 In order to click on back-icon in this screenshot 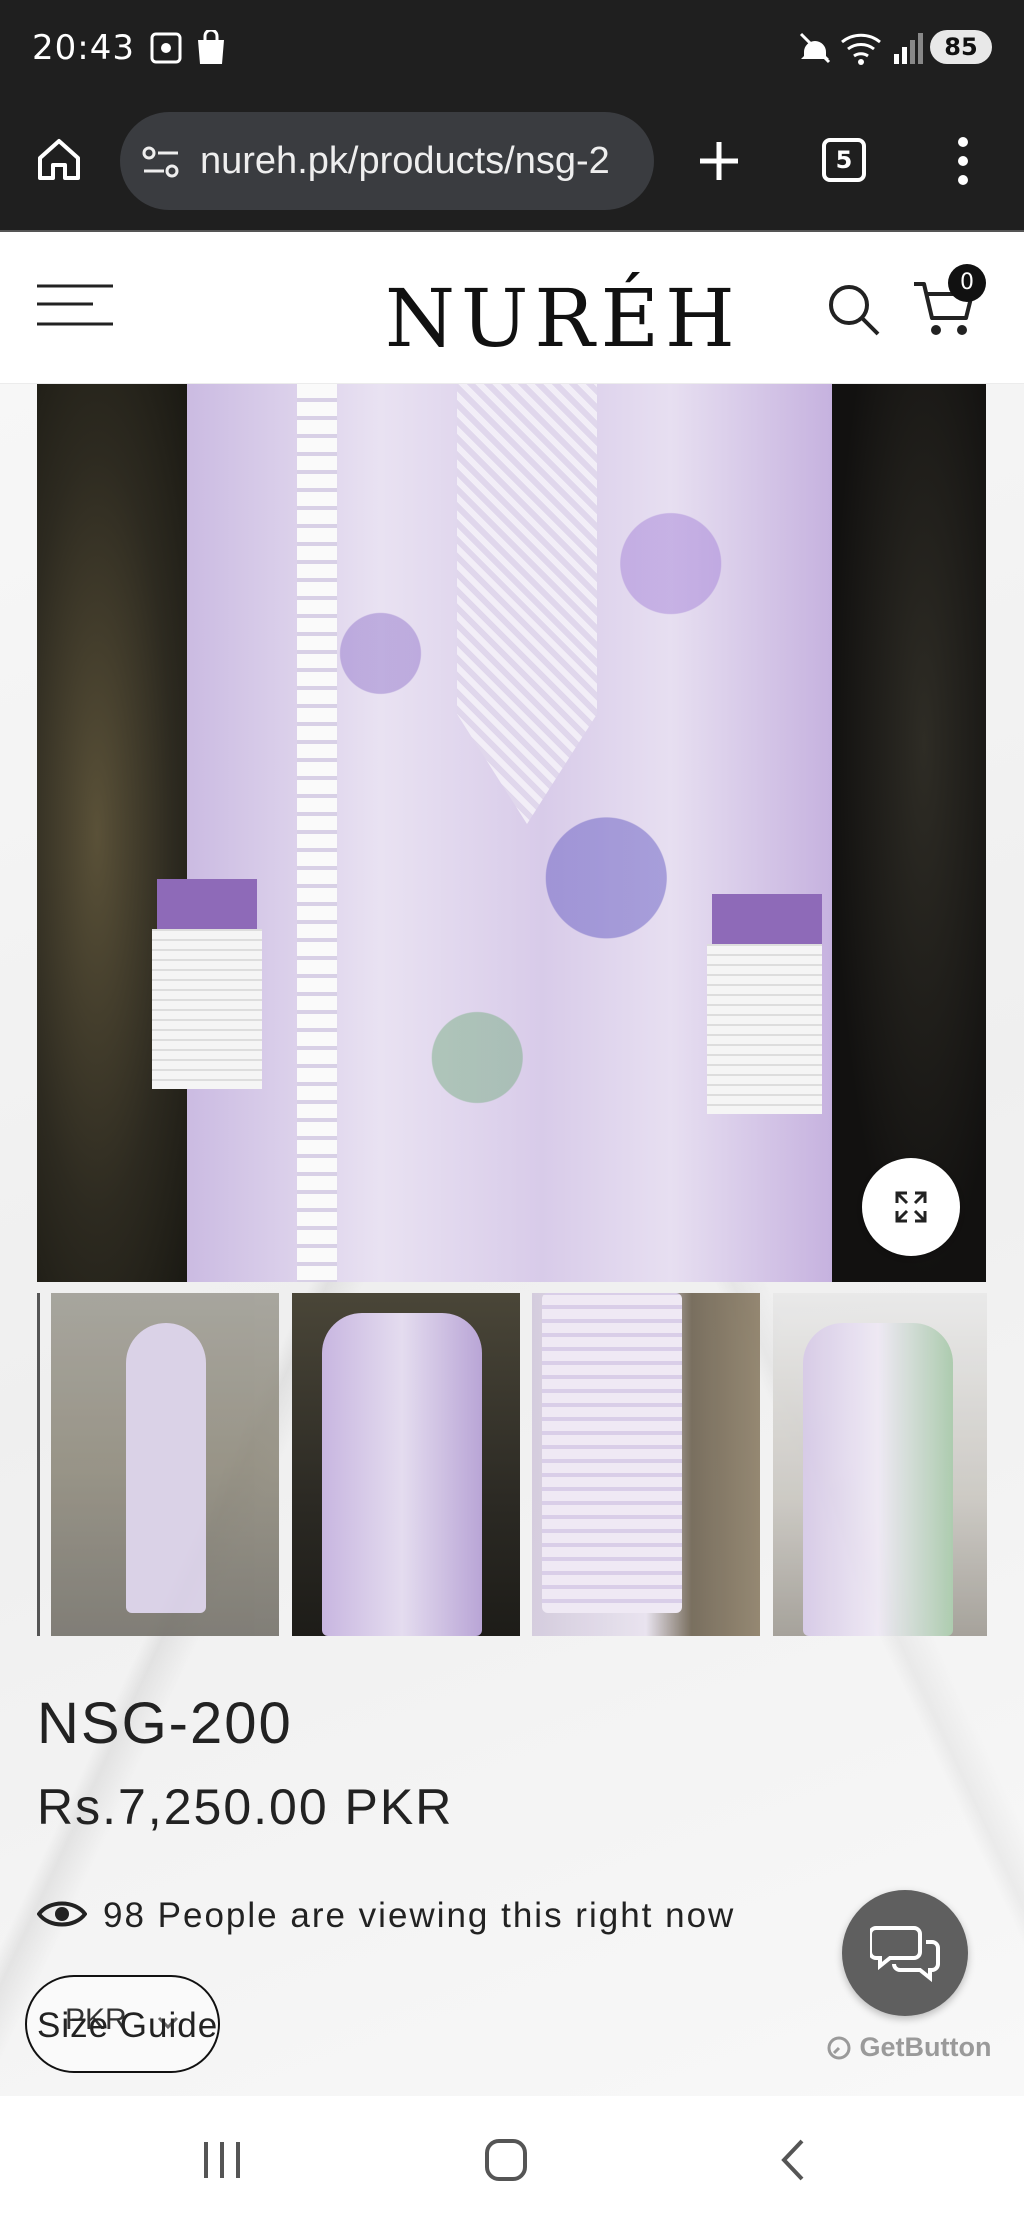, I will do `click(793, 2162)`.